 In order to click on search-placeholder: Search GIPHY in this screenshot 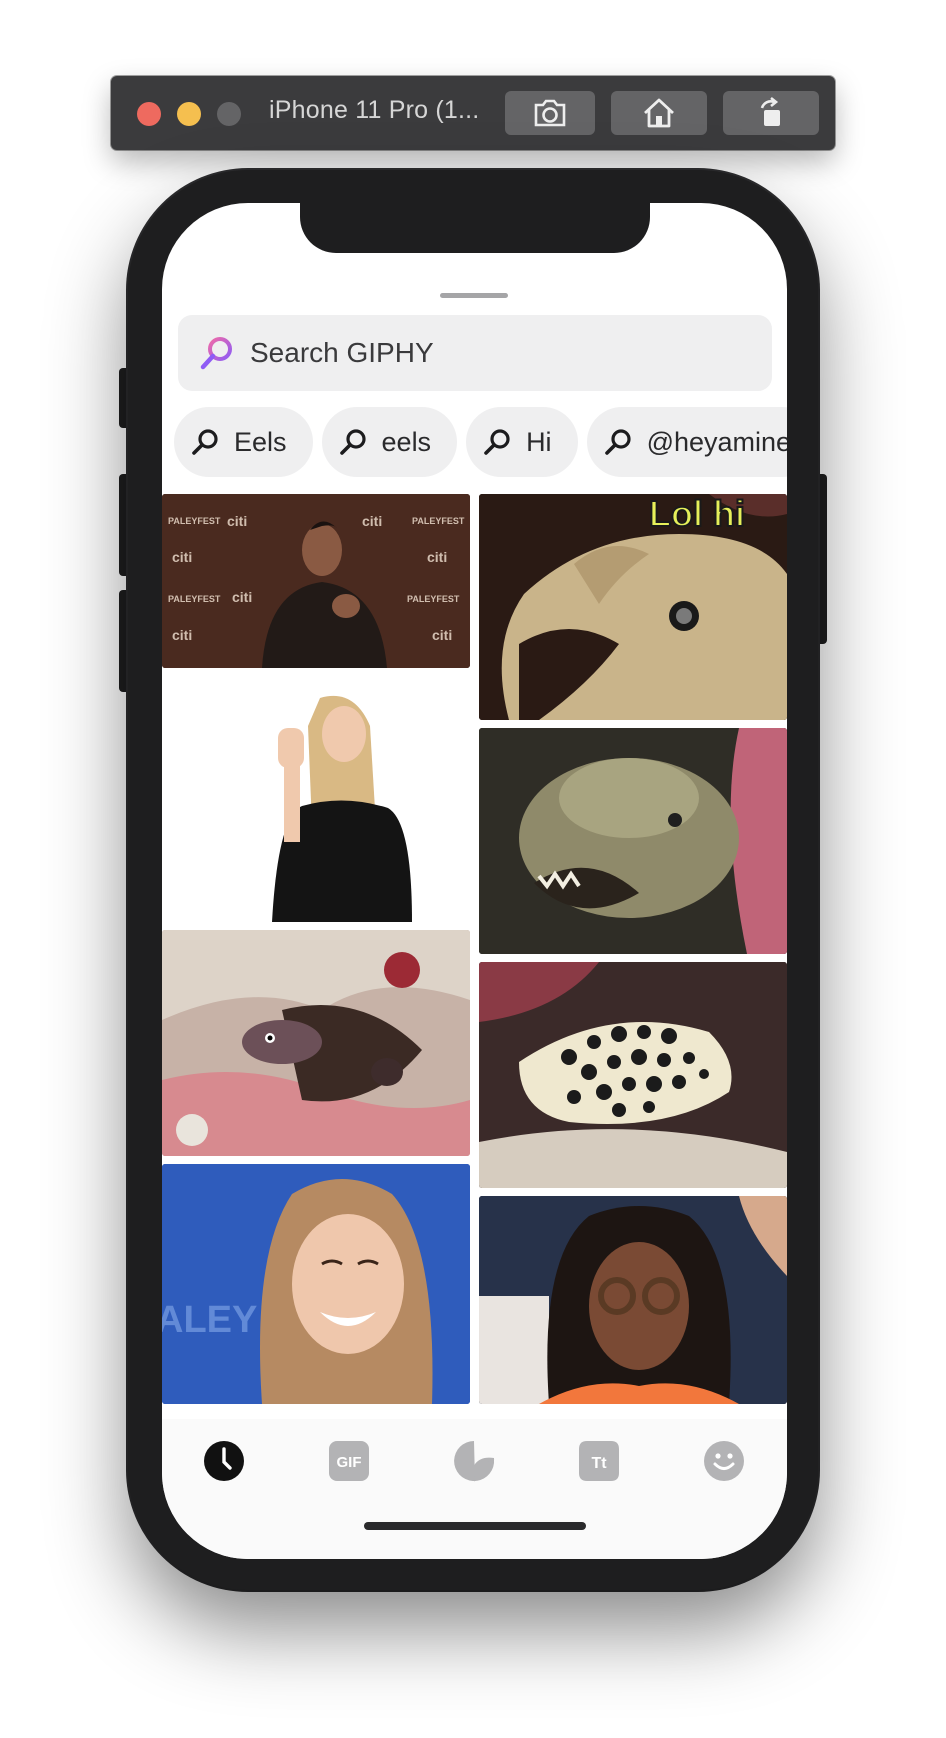, I will do `click(342, 352)`.